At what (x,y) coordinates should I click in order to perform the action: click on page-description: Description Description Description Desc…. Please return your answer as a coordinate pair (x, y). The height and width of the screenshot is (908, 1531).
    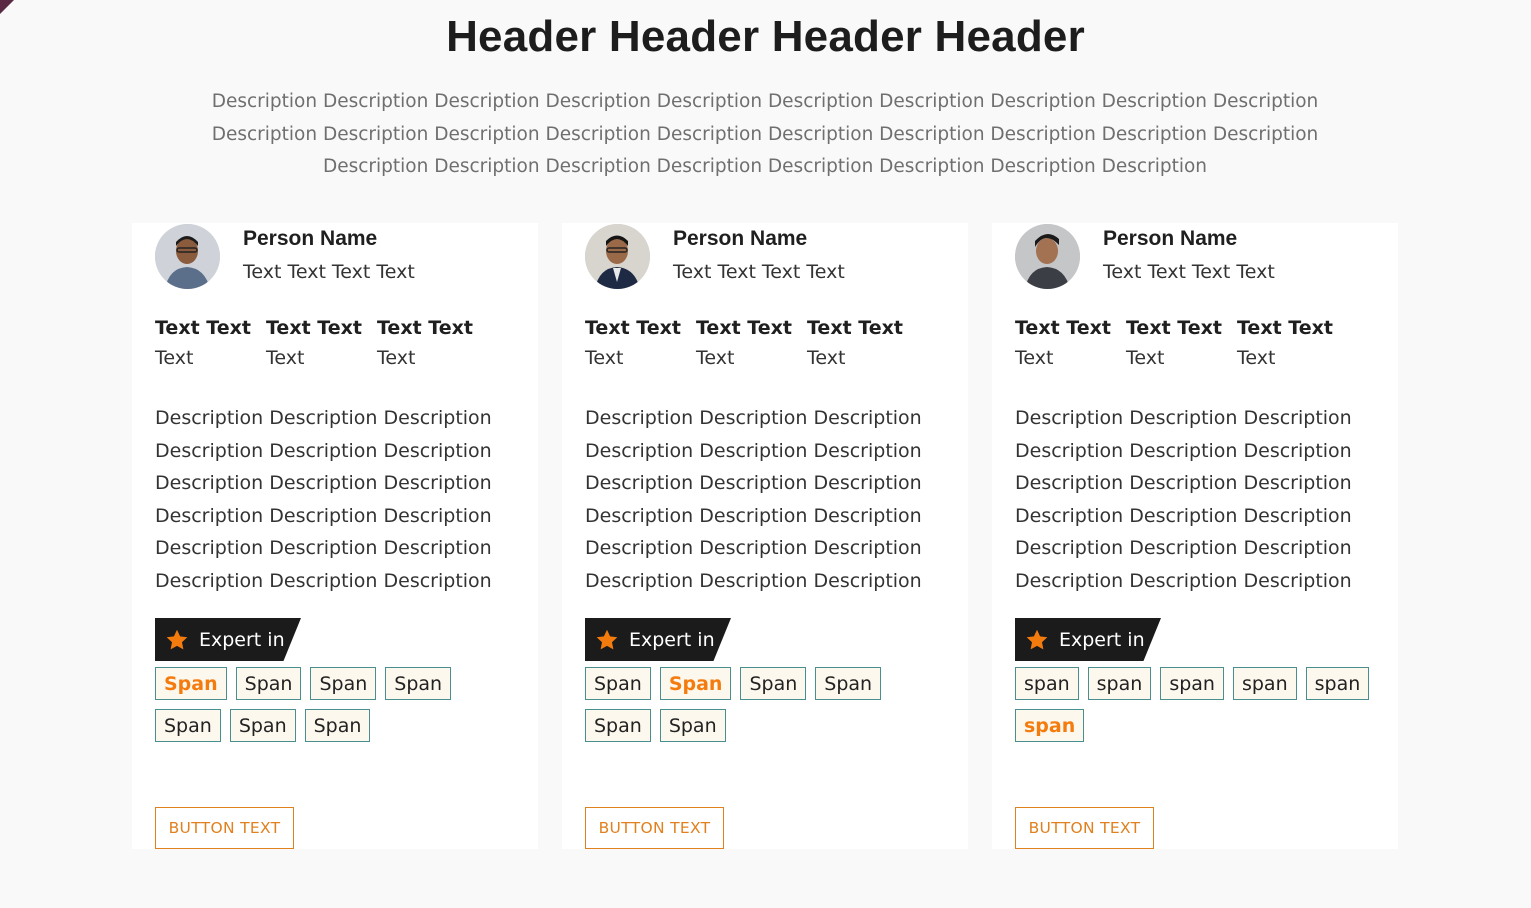
    Looking at the image, I should click on (765, 134).